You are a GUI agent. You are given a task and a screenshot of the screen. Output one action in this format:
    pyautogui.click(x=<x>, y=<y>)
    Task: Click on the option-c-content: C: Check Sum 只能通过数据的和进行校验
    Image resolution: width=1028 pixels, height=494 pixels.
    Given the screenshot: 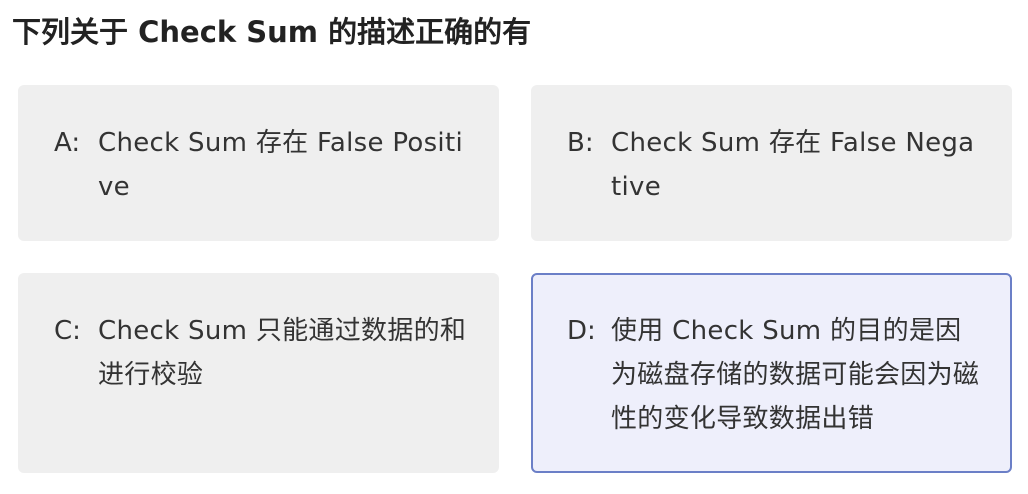 What is the action you would take?
    pyautogui.click(x=260, y=353)
    